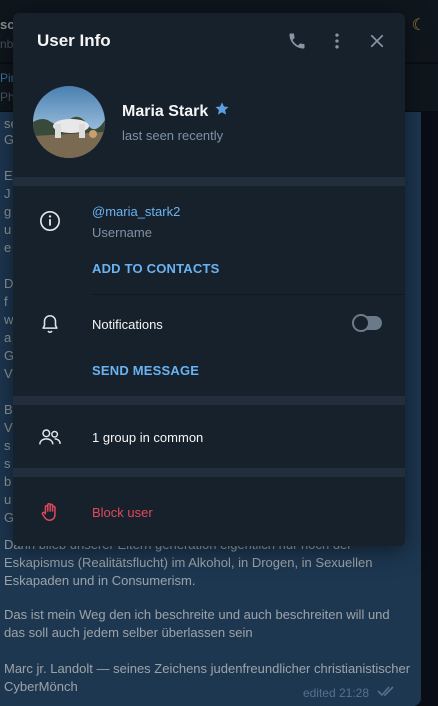  What do you see at coordinates (122, 512) in the screenshot?
I see `block-user-label: Block user` at bounding box center [122, 512].